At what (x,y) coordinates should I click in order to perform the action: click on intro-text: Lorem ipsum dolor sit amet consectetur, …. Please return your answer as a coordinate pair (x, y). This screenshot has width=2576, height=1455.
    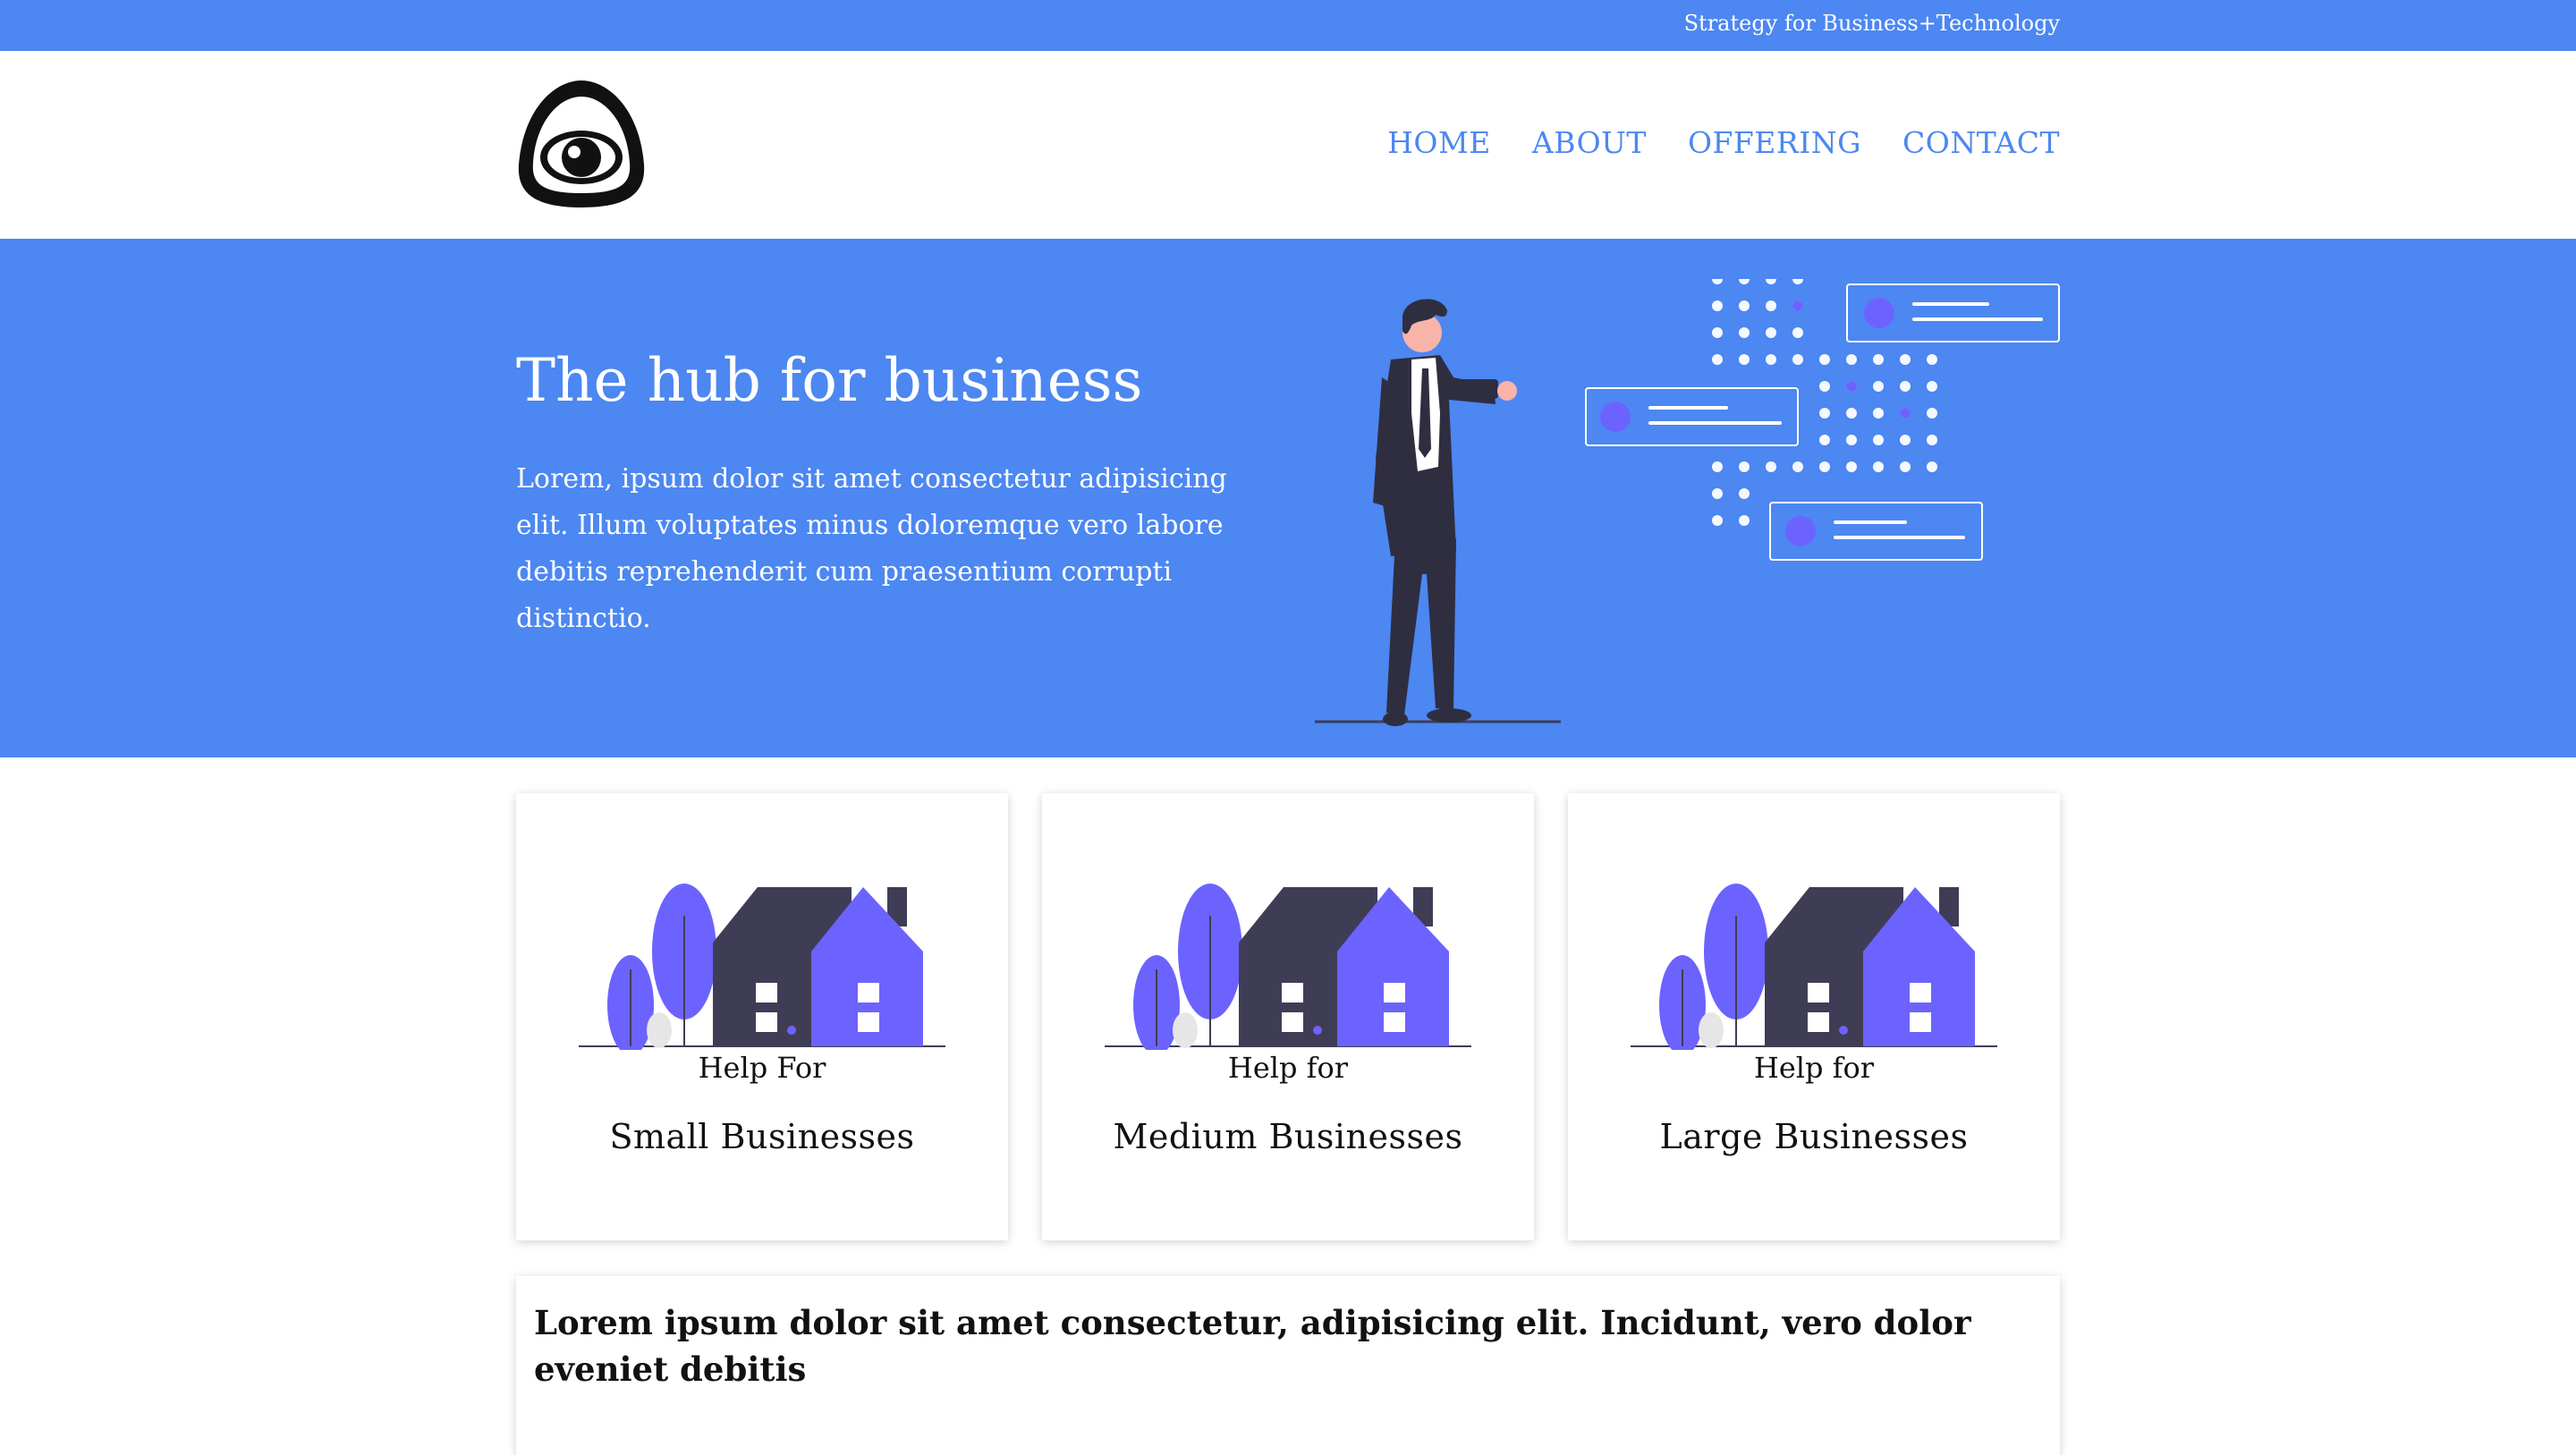
    Looking at the image, I should click on (1252, 1346).